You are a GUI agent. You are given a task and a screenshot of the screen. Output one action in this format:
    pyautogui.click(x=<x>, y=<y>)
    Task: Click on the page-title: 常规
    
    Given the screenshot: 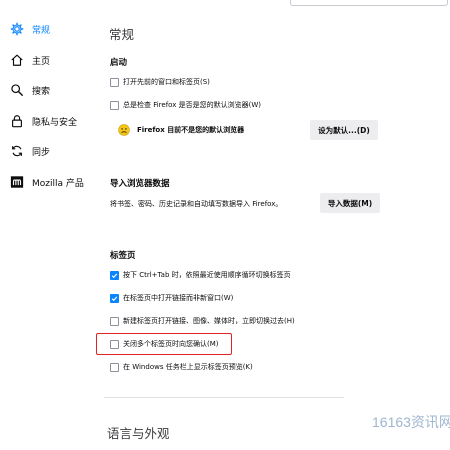 What is the action you would take?
    pyautogui.click(x=122, y=34)
    